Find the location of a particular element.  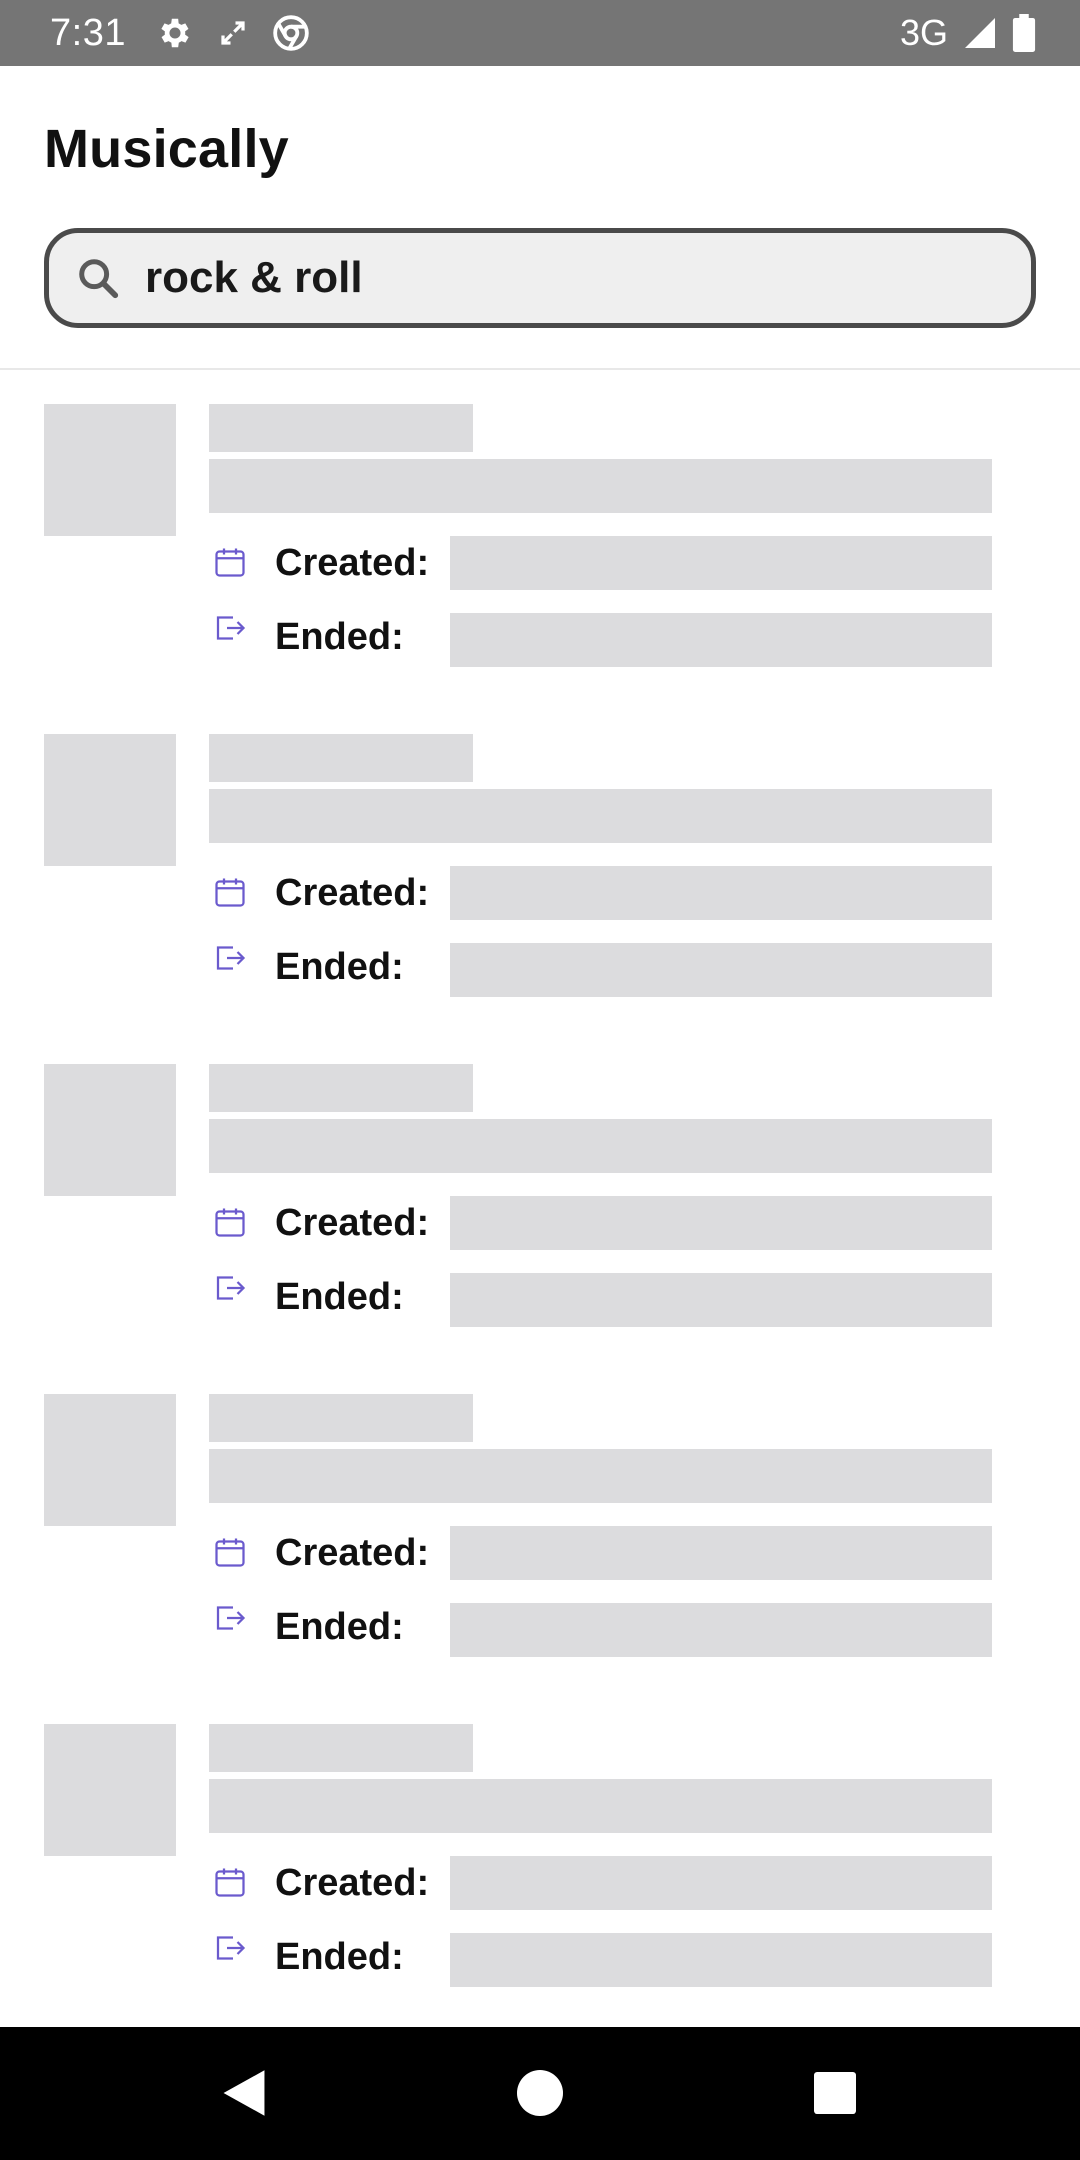

home-icon is located at coordinates (540, 2093).